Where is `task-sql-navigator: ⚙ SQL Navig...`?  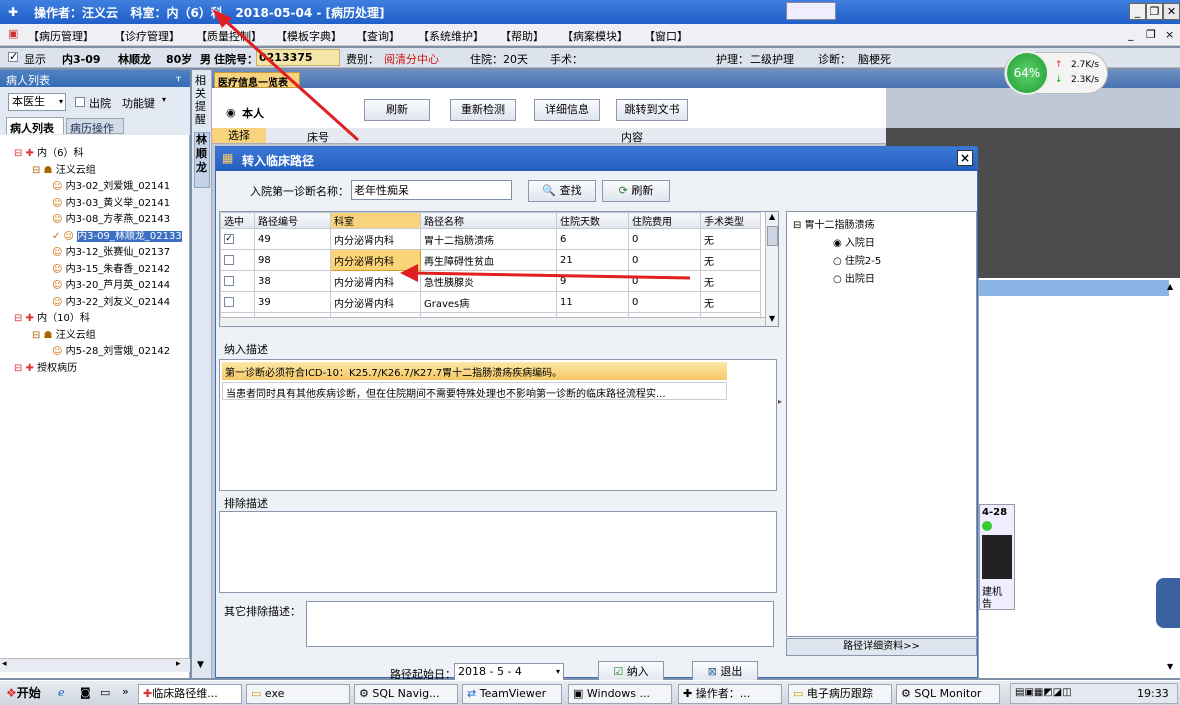 task-sql-navigator: ⚙ SQL Navig... is located at coordinates (406, 694).